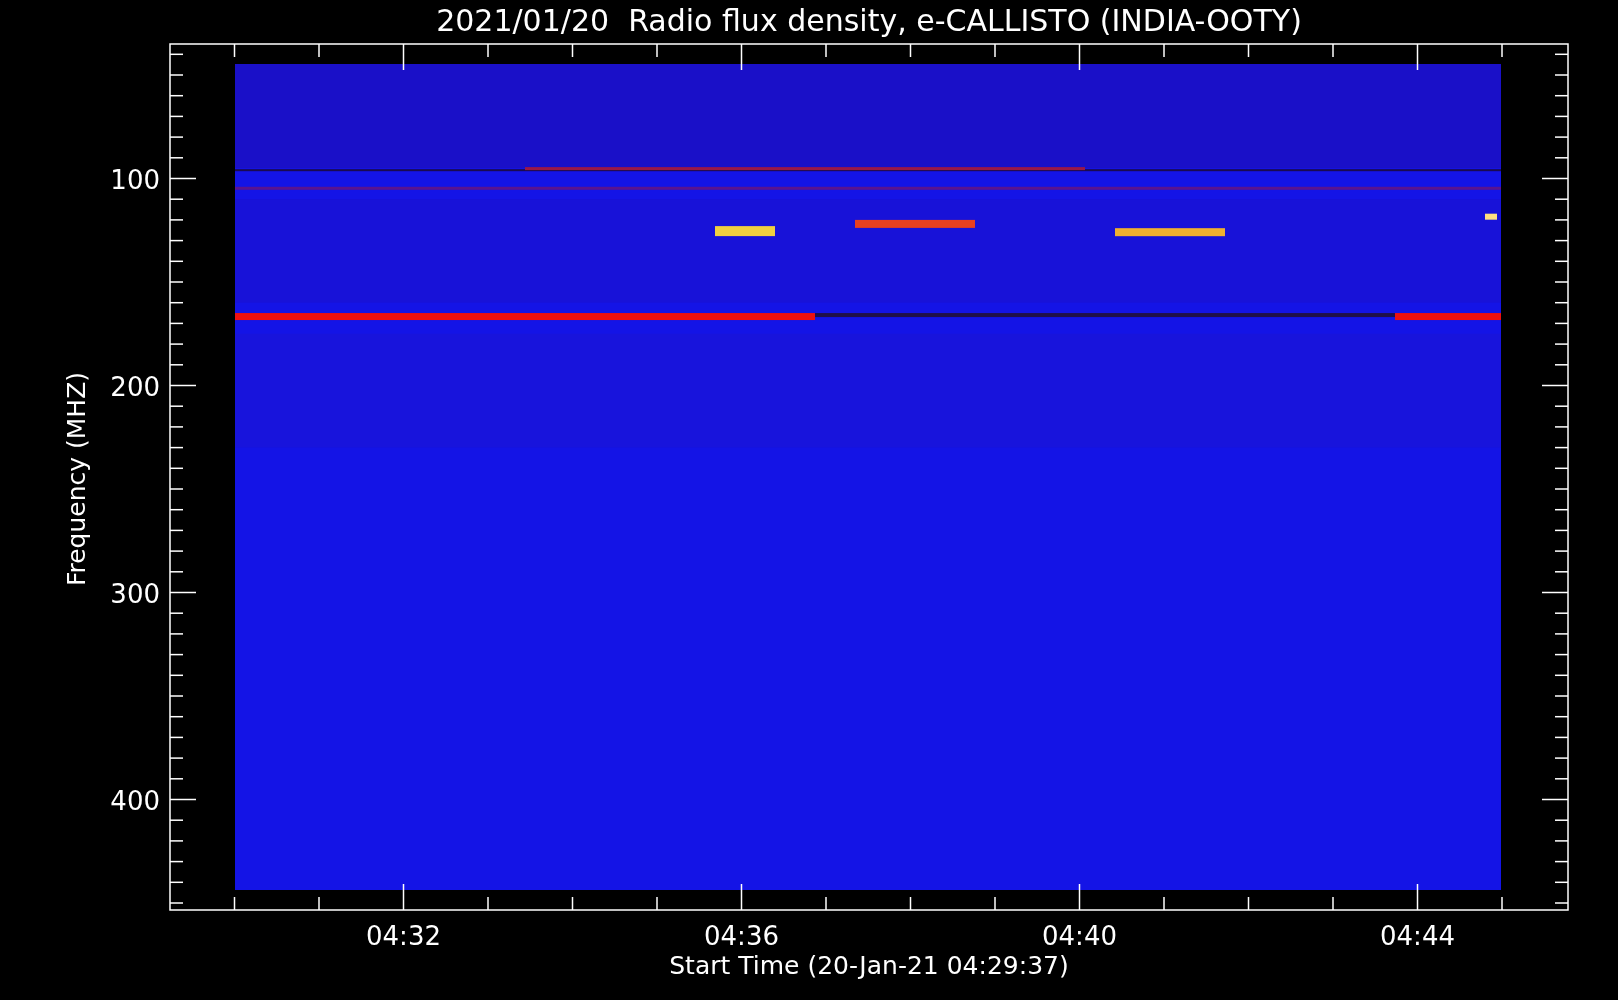 This screenshot has width=1618, height=1000. I want to click on tick-label: 200, so click(135, 386).